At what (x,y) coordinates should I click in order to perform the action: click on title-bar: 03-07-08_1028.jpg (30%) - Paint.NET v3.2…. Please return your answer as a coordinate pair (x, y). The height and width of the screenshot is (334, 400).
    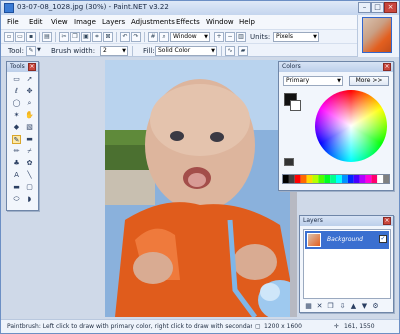
    Looking at the image, I should click on (200, 8).